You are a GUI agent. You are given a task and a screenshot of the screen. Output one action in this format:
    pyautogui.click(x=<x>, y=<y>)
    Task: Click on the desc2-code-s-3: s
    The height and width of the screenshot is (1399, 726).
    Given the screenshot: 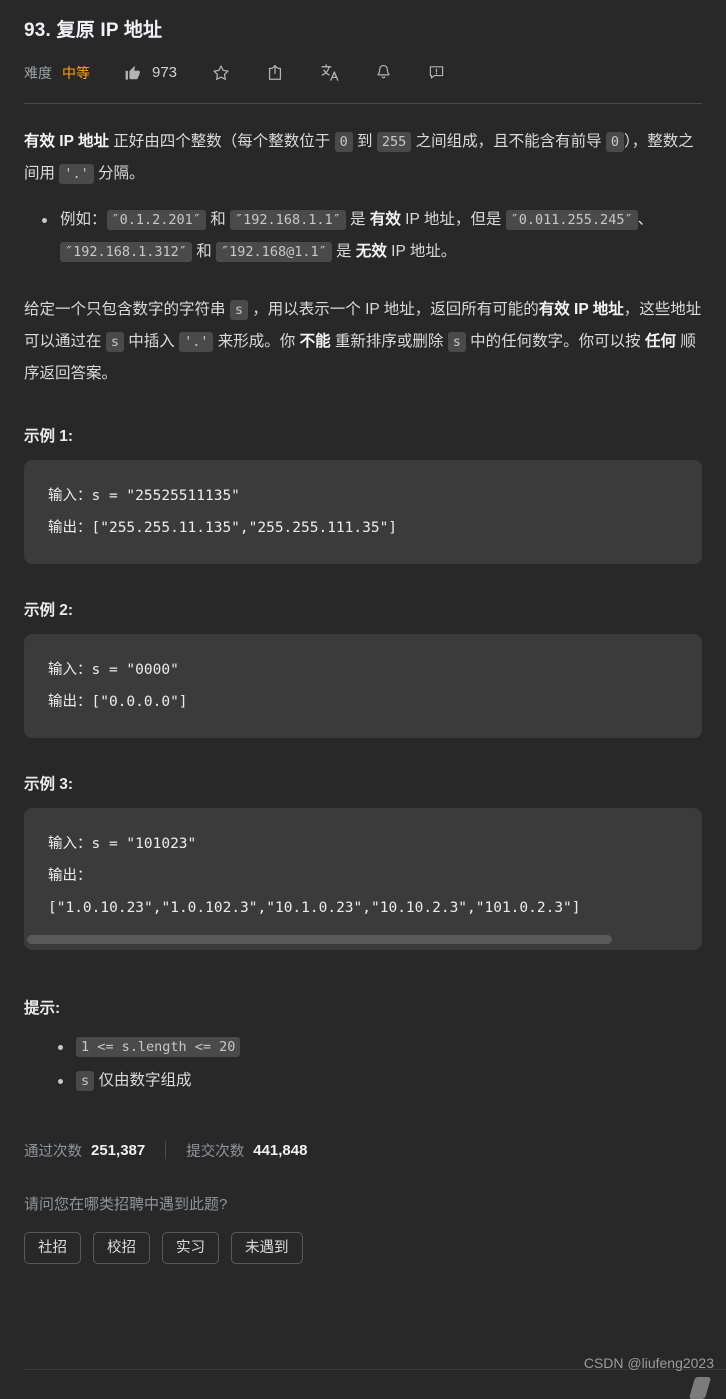 What is the action you would take?
    pyautogui.click(x=456, y=341)
    